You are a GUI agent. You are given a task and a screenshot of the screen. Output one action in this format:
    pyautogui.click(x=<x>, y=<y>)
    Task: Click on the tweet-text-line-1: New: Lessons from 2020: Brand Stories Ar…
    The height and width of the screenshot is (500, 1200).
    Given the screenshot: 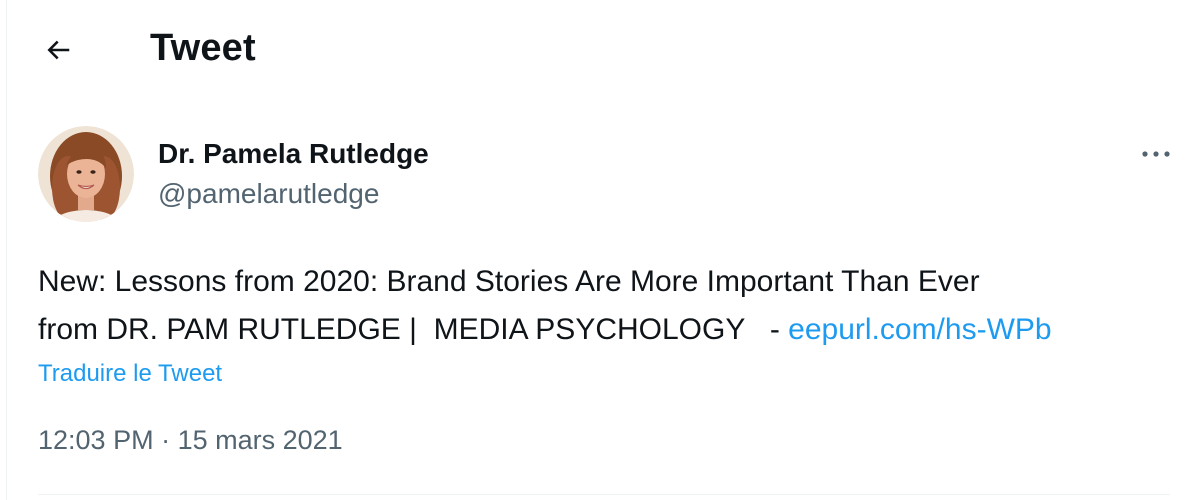 What is the action you would take?
    pyautogui.click(x=509, y=281)
    